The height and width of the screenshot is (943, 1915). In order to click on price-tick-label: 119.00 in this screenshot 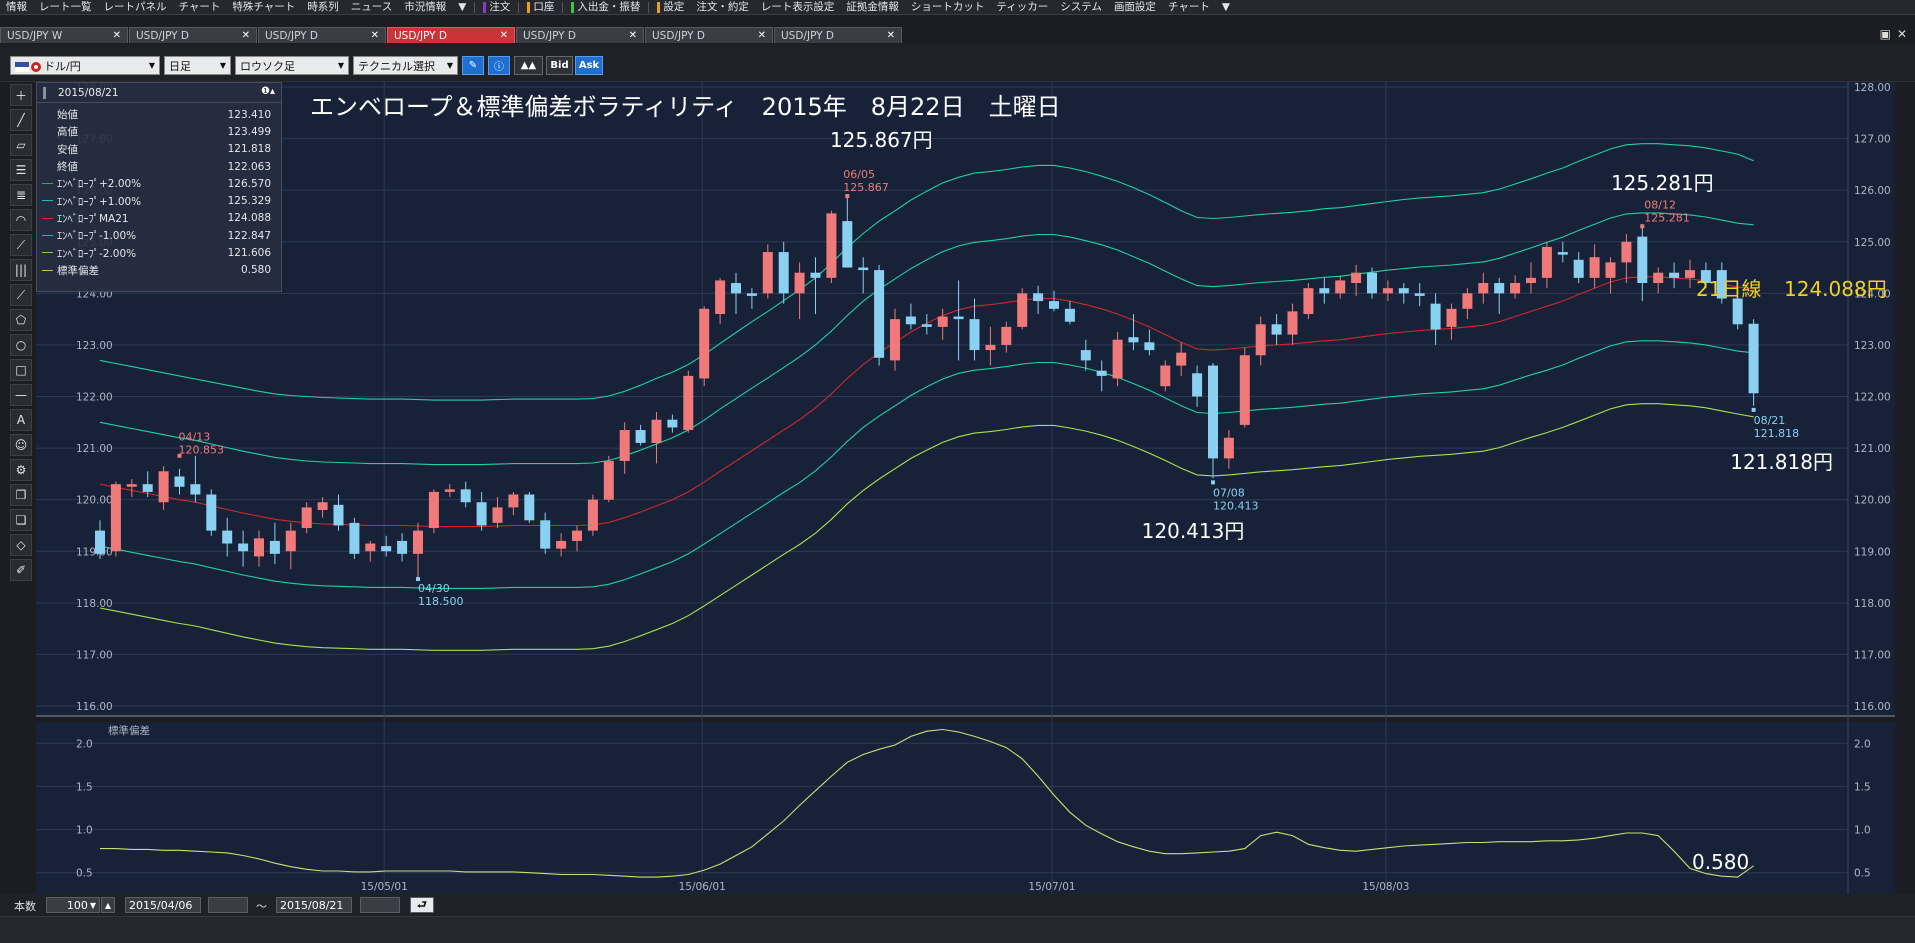, I will do `click(1872, 552)`.